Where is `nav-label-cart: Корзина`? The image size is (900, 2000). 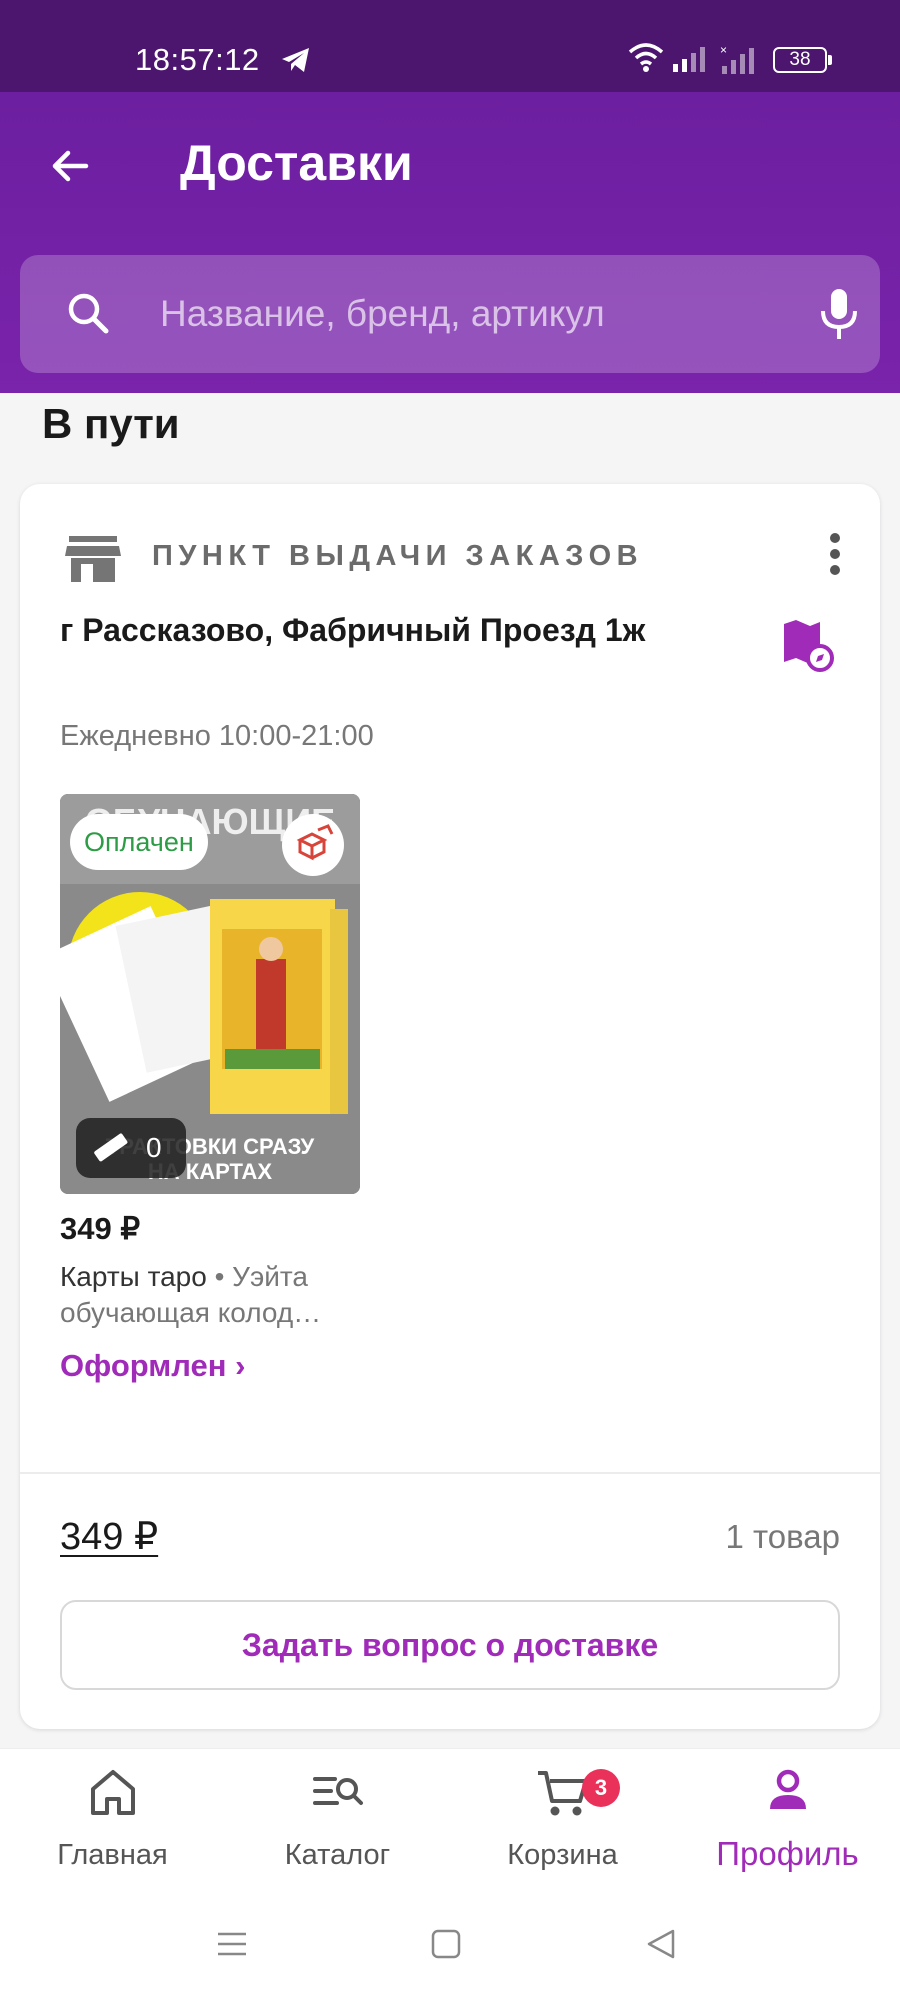
nav-label-cart: Корзина is located at coordinates (562, 1855).